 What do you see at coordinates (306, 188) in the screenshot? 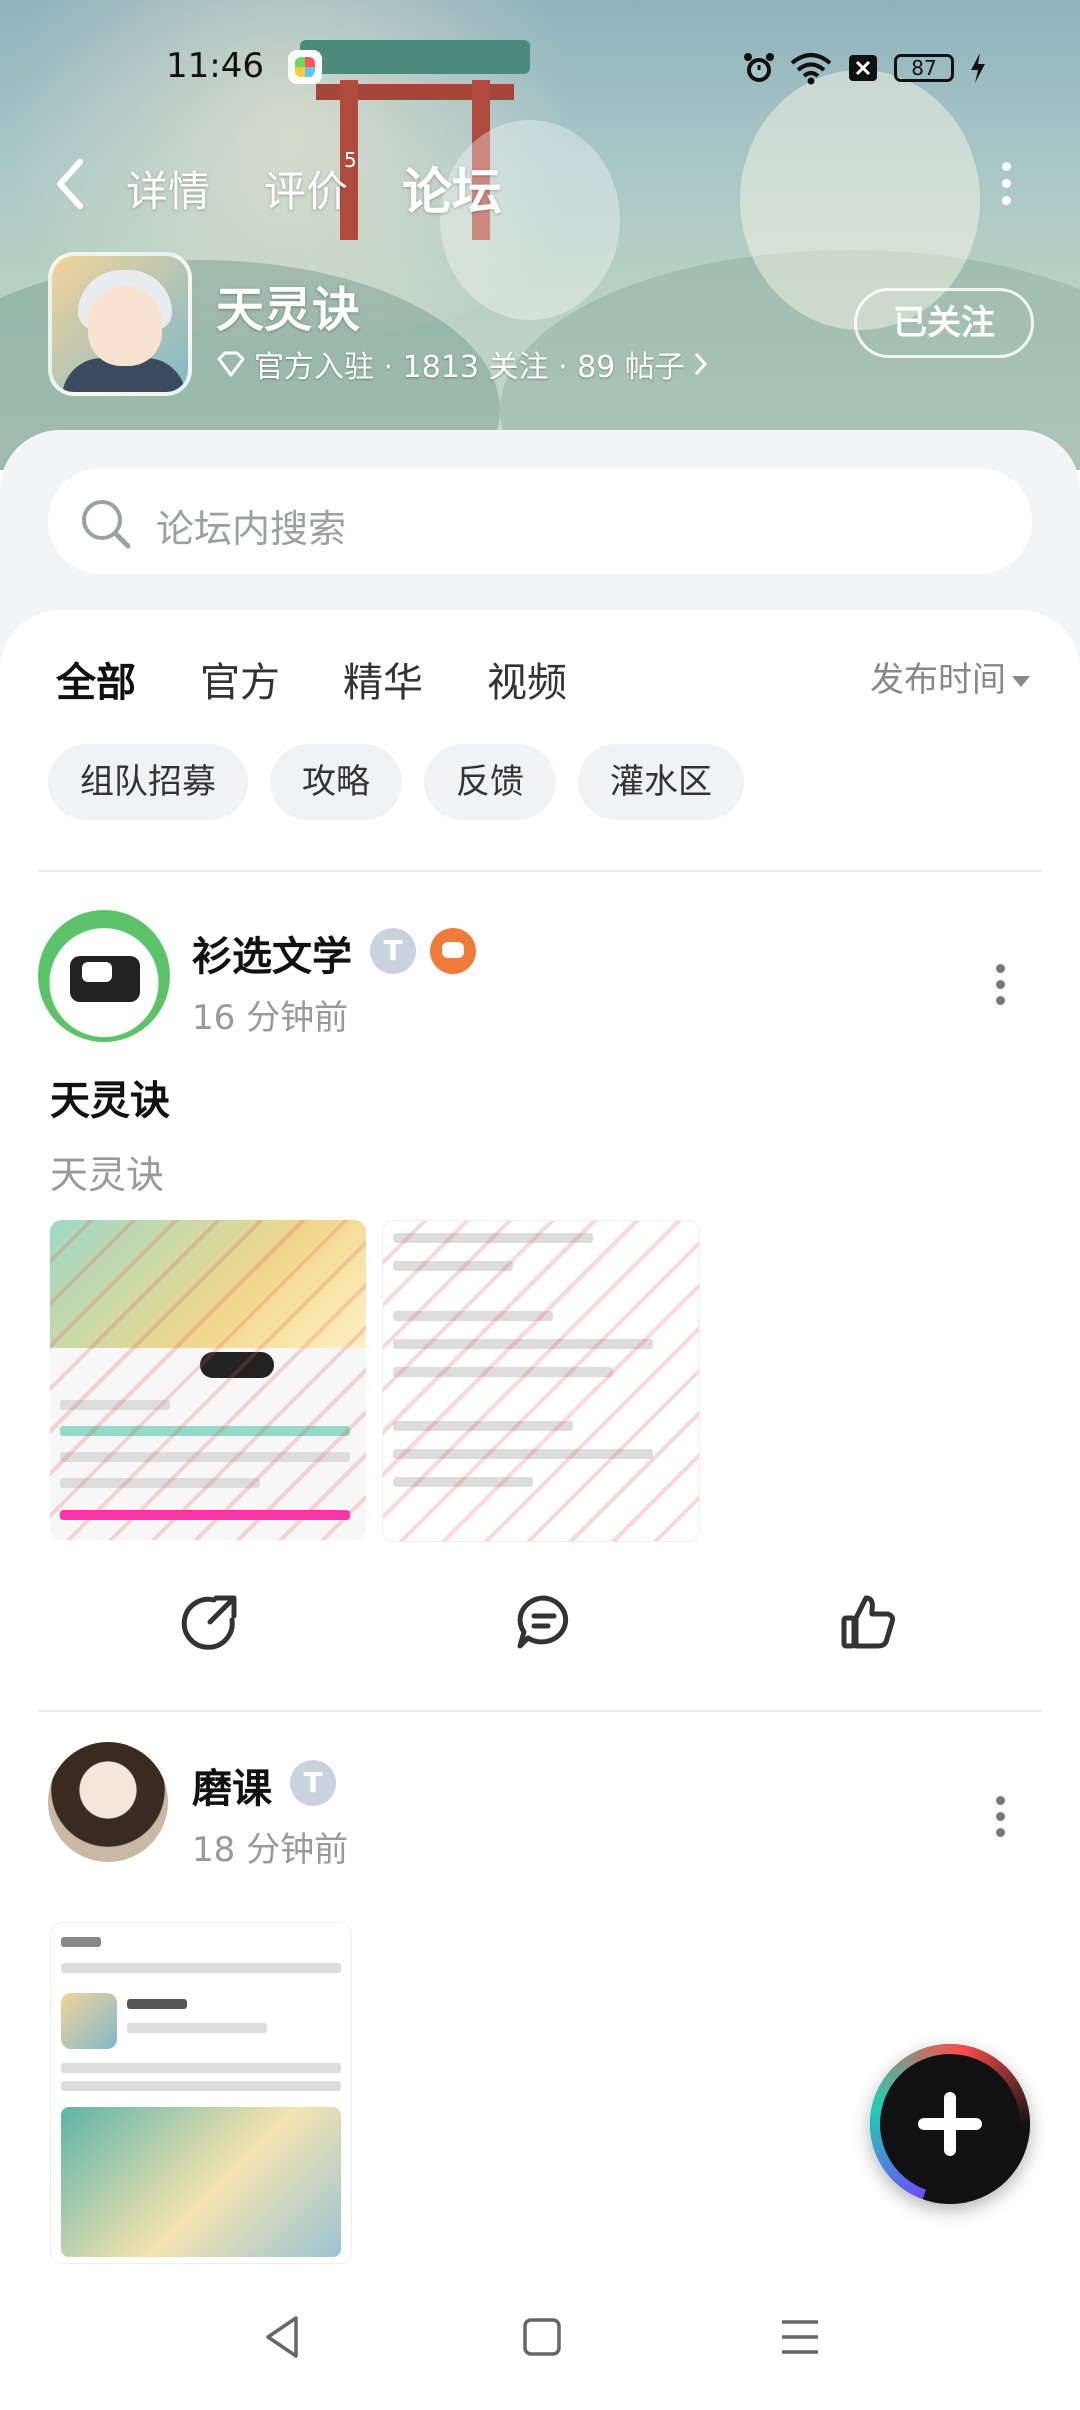
I see `tab-reviews: 评价` at bounding box center [306, 188].